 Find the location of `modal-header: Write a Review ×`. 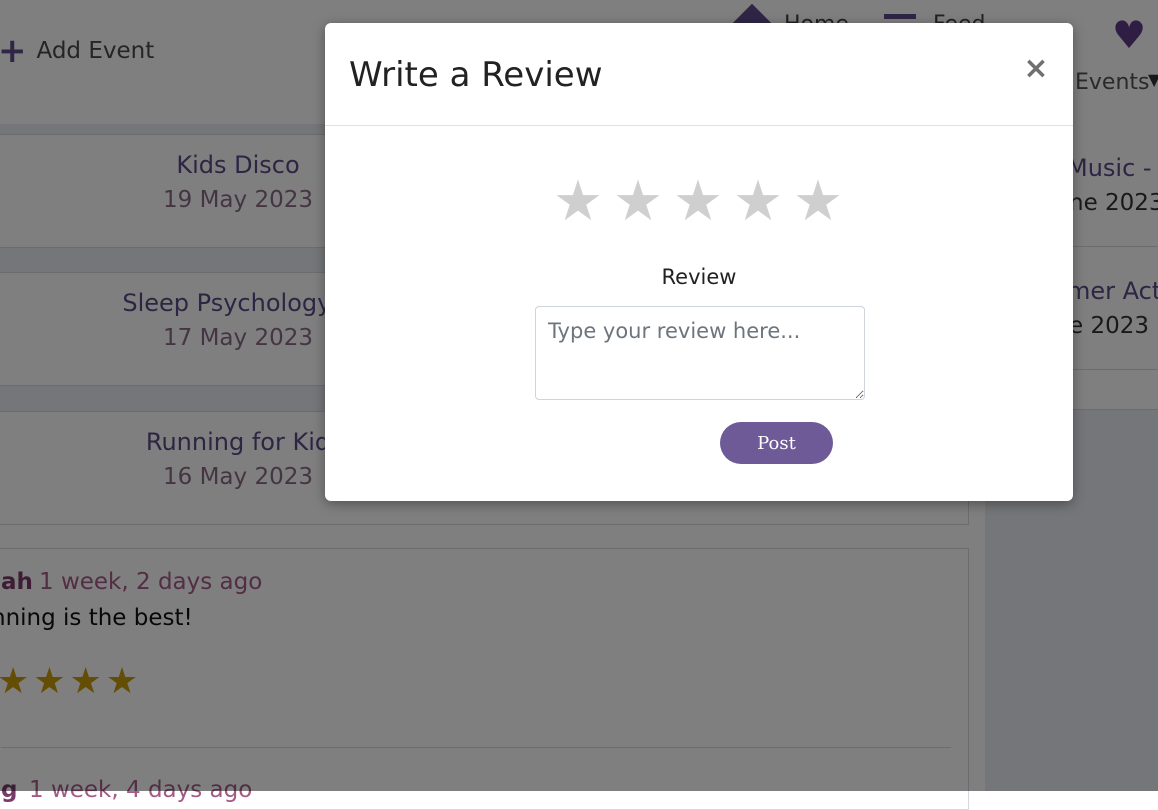

modal-header: Write a Review × is located at coordinates (699, 74).